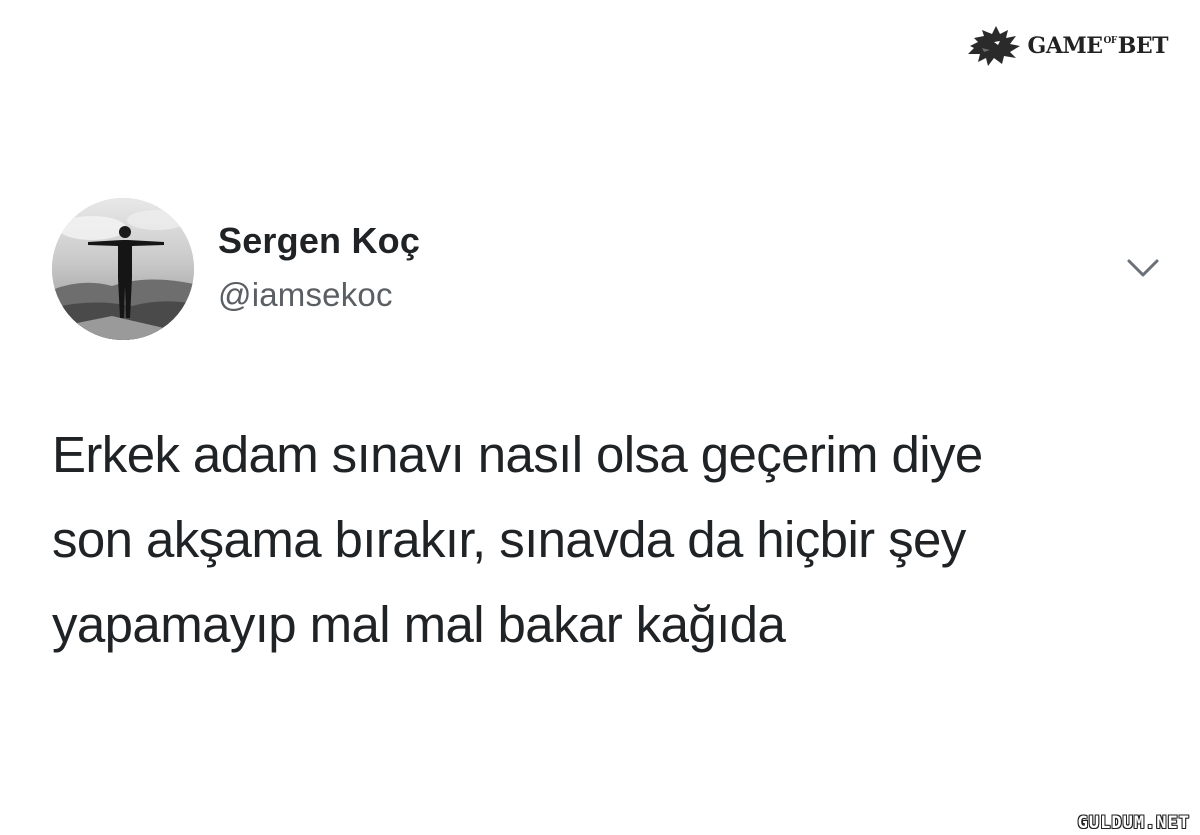 Image resolution: width=1200 pixels, height=835 pixels. Describe the element at coordinates (305, 295) in the screenshot. I see `author-handle: @iamsekoc` at that location.